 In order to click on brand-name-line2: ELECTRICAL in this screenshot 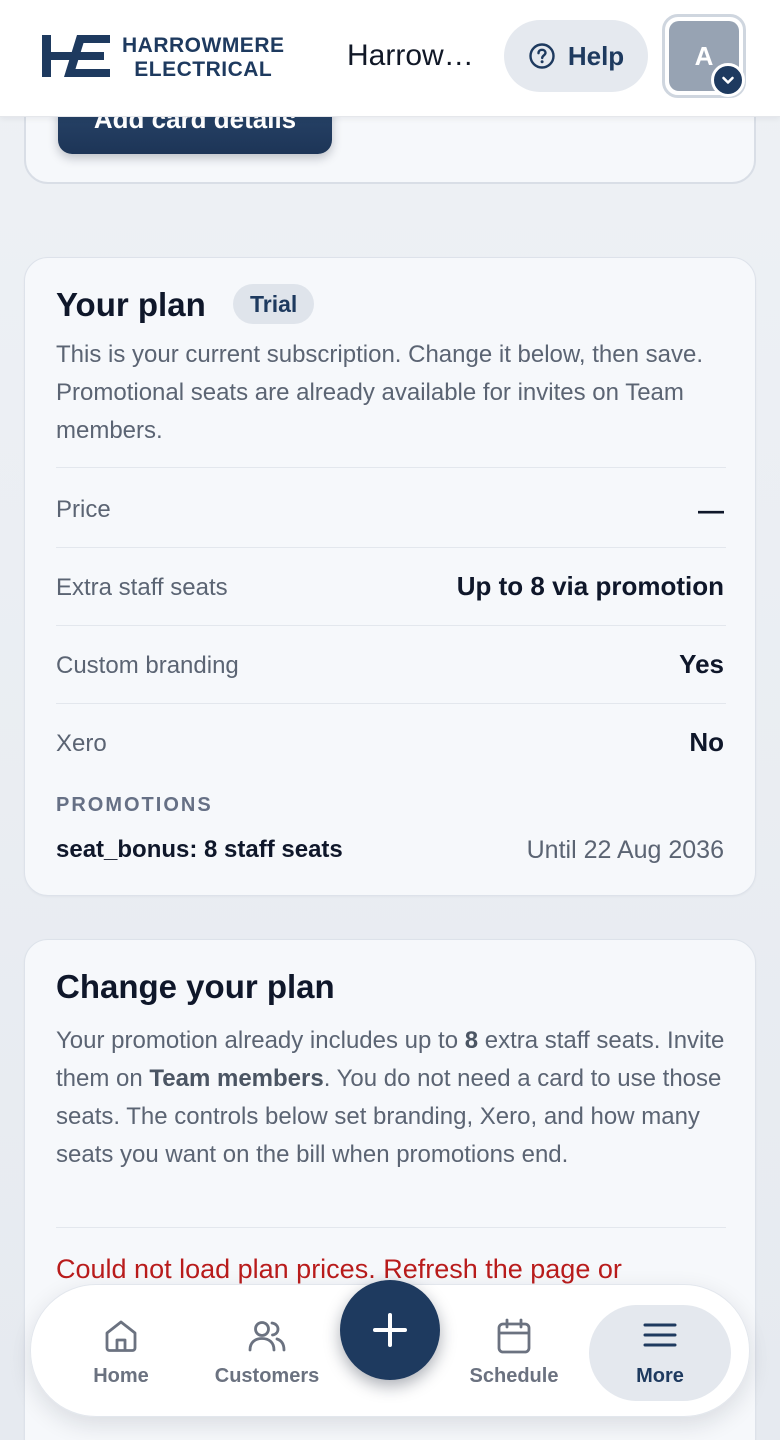, I will do `click(203, 69)`.